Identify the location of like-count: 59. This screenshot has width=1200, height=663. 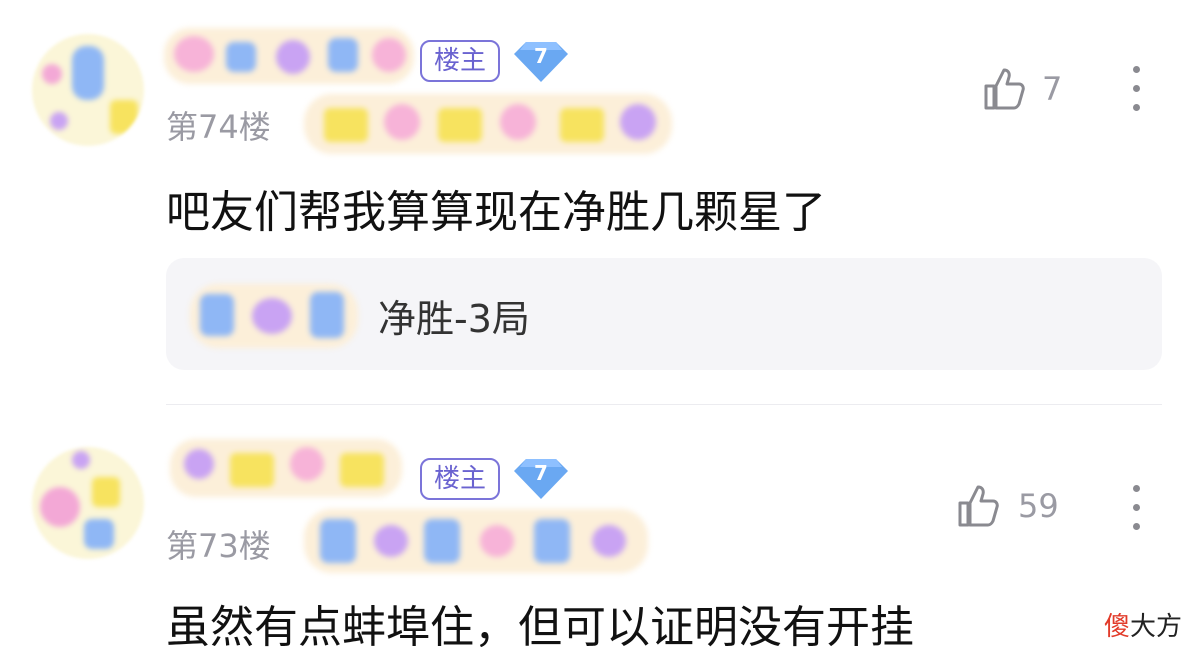
(1038, 506).